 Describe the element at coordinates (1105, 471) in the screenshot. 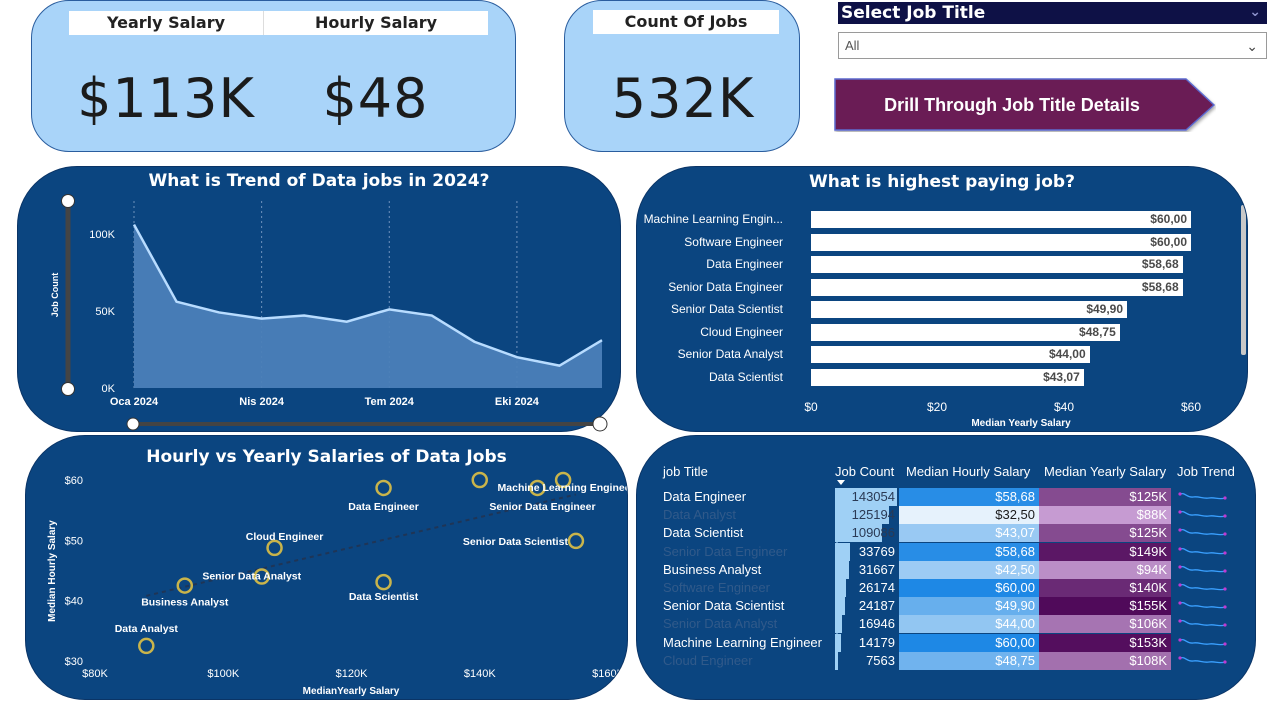

I see `col-header-median-yearly: Median Yearly Salary` at that location.